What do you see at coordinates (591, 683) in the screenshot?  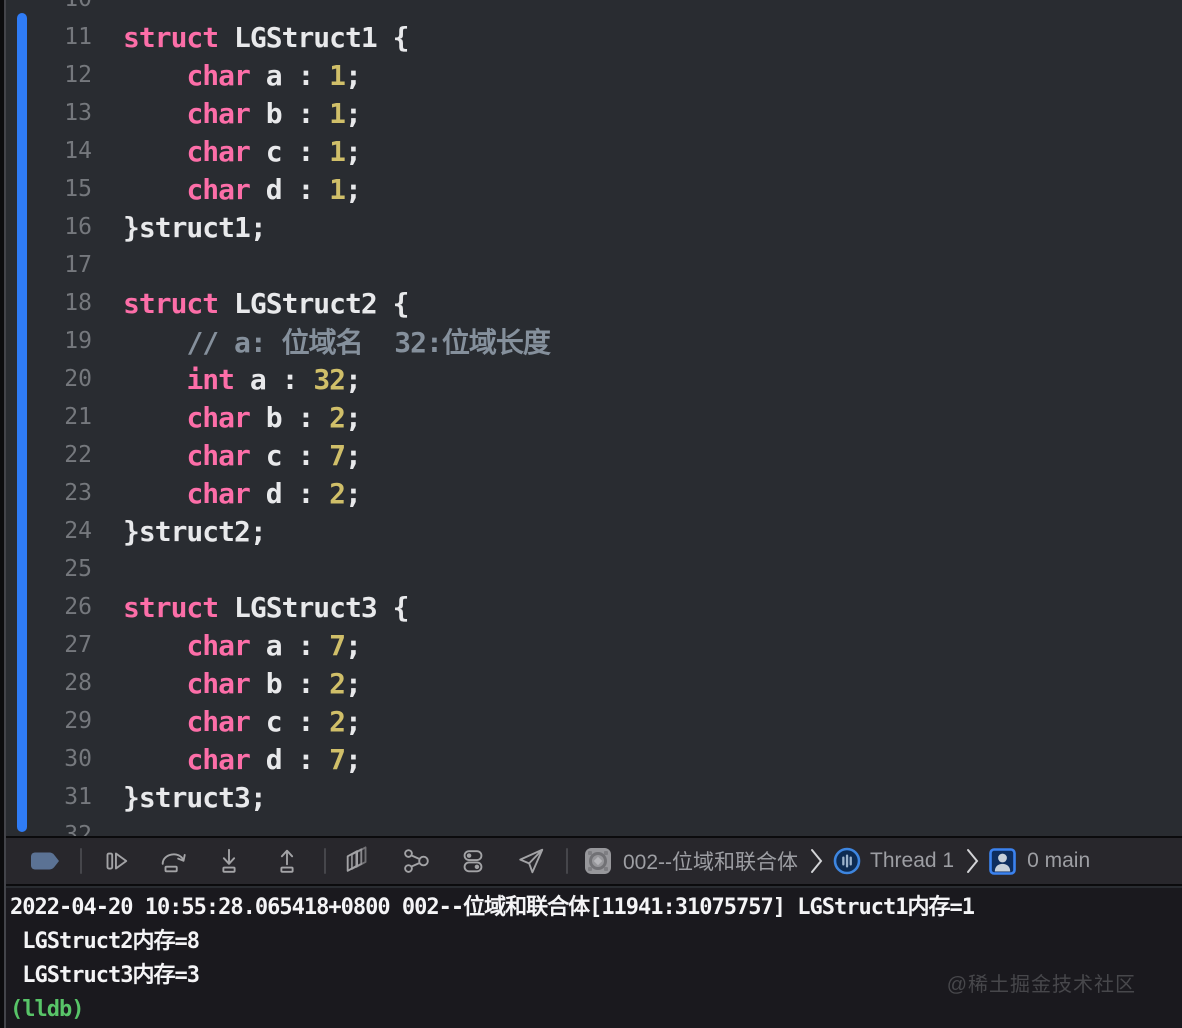 I see `code-line: 28 char b : 2;` at bounding box center [591, 683].